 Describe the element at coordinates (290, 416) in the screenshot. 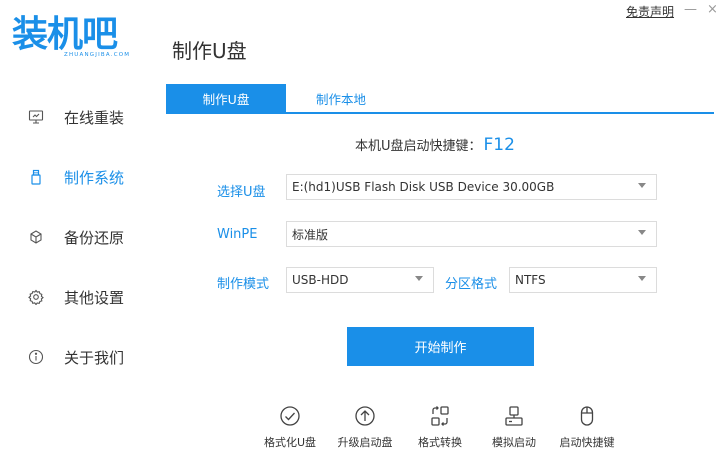

I see `check-circle-icon` at that location.